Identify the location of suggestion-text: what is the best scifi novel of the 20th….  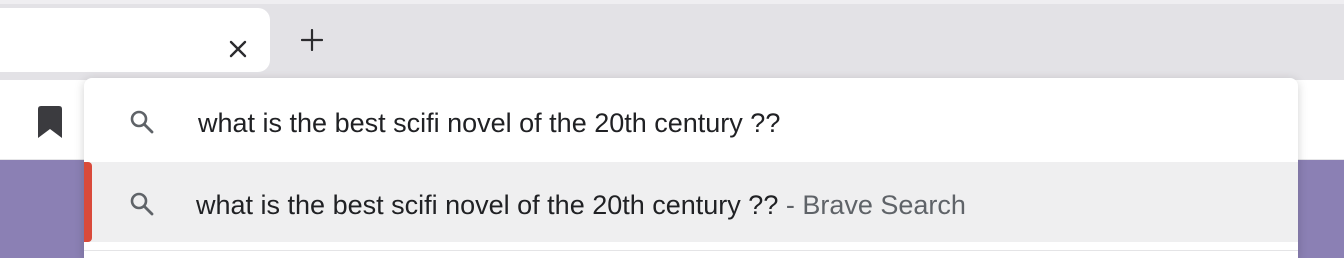
(581, 205).